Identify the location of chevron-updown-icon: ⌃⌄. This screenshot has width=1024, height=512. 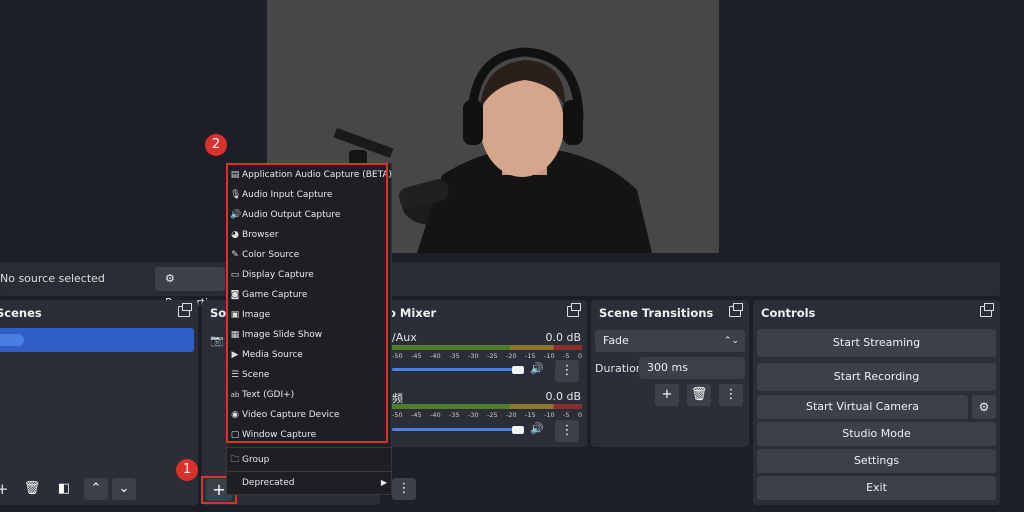
(731, 341).